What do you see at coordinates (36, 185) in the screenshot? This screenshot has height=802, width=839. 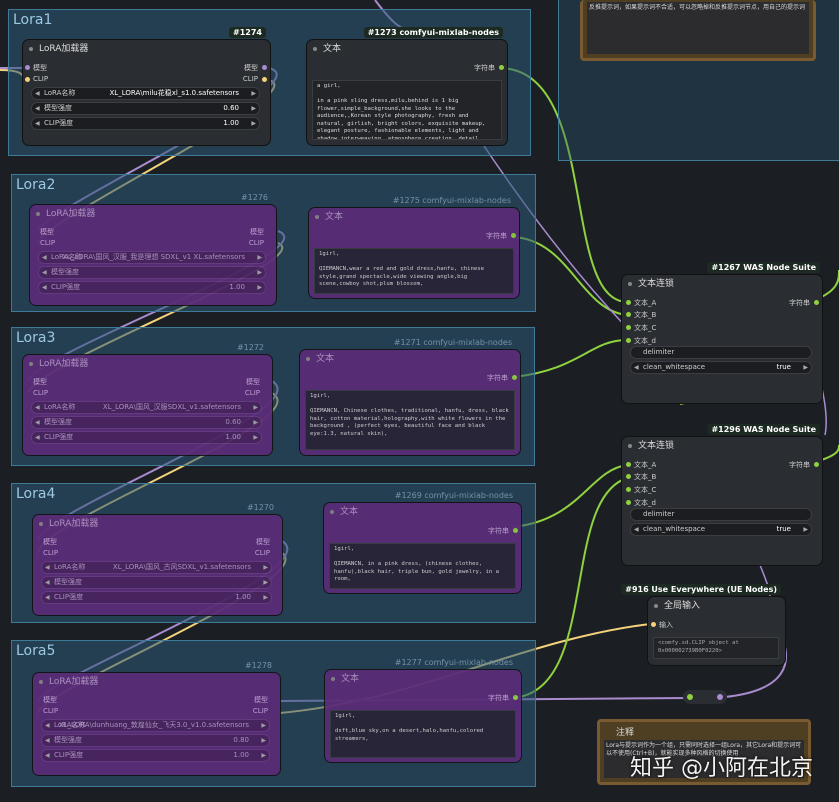 I see `group-title: Lora2` at bounding box center [36, 185].